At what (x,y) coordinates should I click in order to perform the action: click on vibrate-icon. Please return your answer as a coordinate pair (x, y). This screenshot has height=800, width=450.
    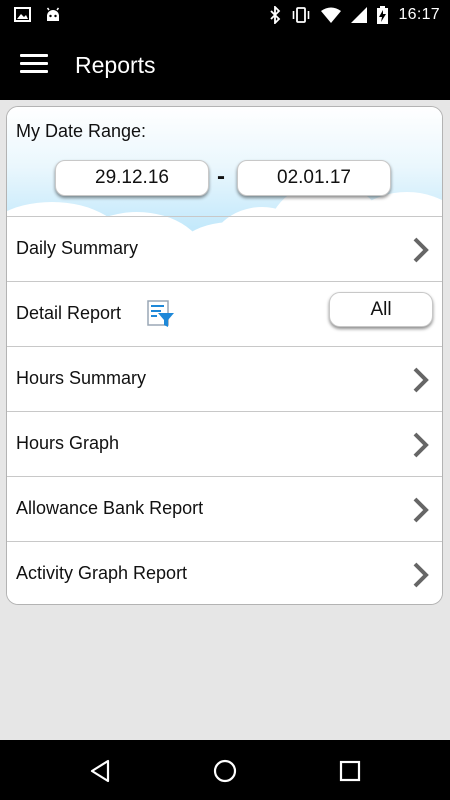
    Looking at the image, I should click on (301, 15).